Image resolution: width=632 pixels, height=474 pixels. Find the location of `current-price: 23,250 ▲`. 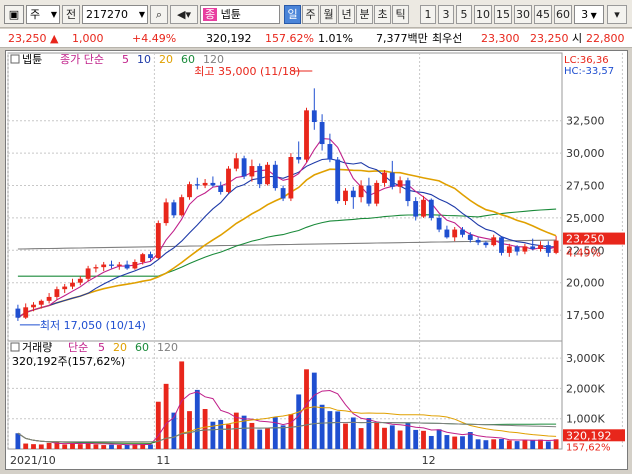

current-price: 23,250 ▲ is located at coordinates (33, 38).